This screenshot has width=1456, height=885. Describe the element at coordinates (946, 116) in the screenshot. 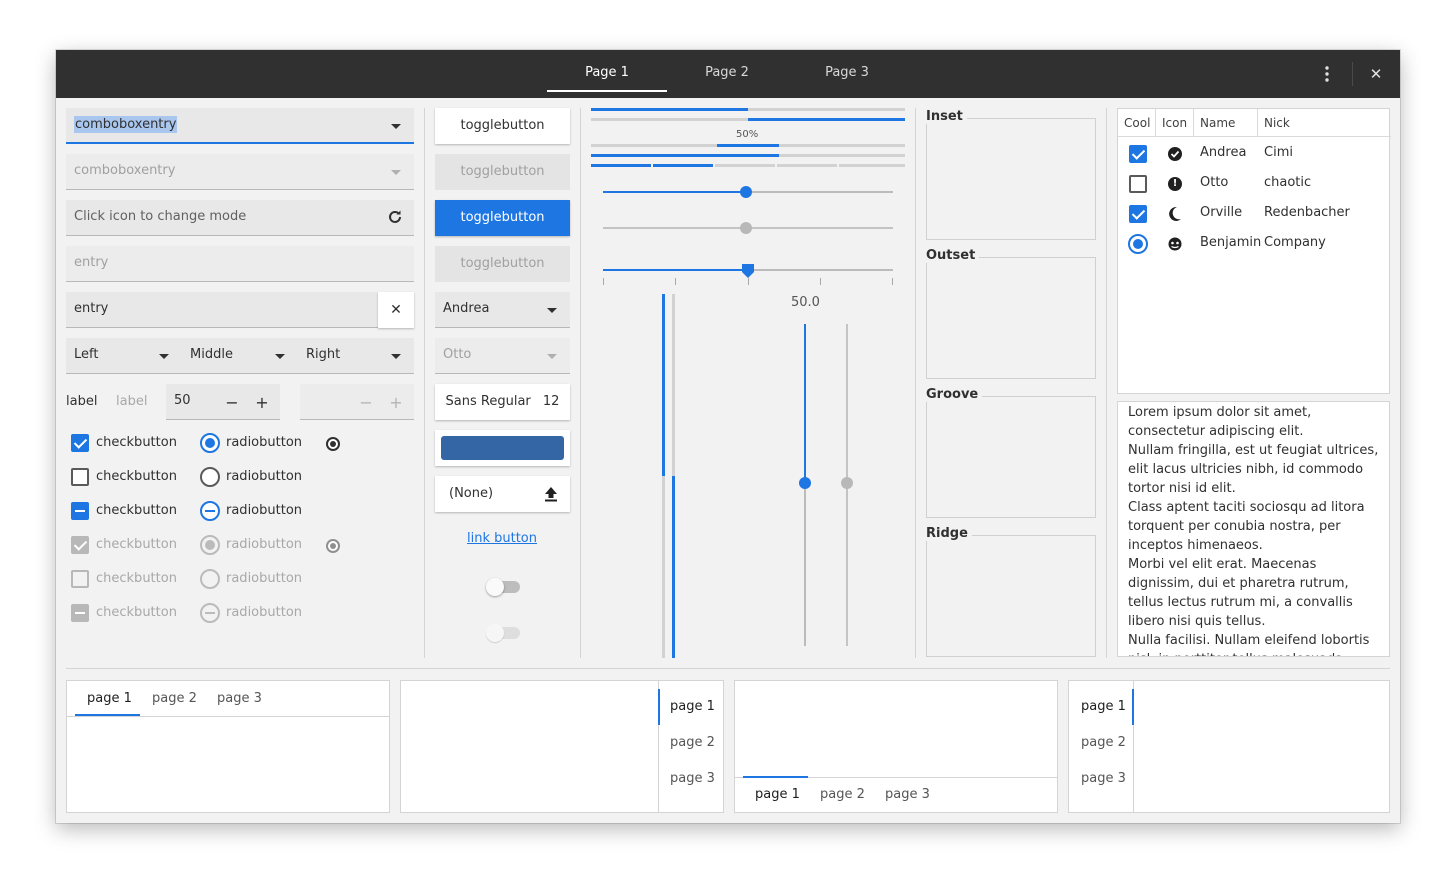

I see `frame-inset-label: Inset` at that location.